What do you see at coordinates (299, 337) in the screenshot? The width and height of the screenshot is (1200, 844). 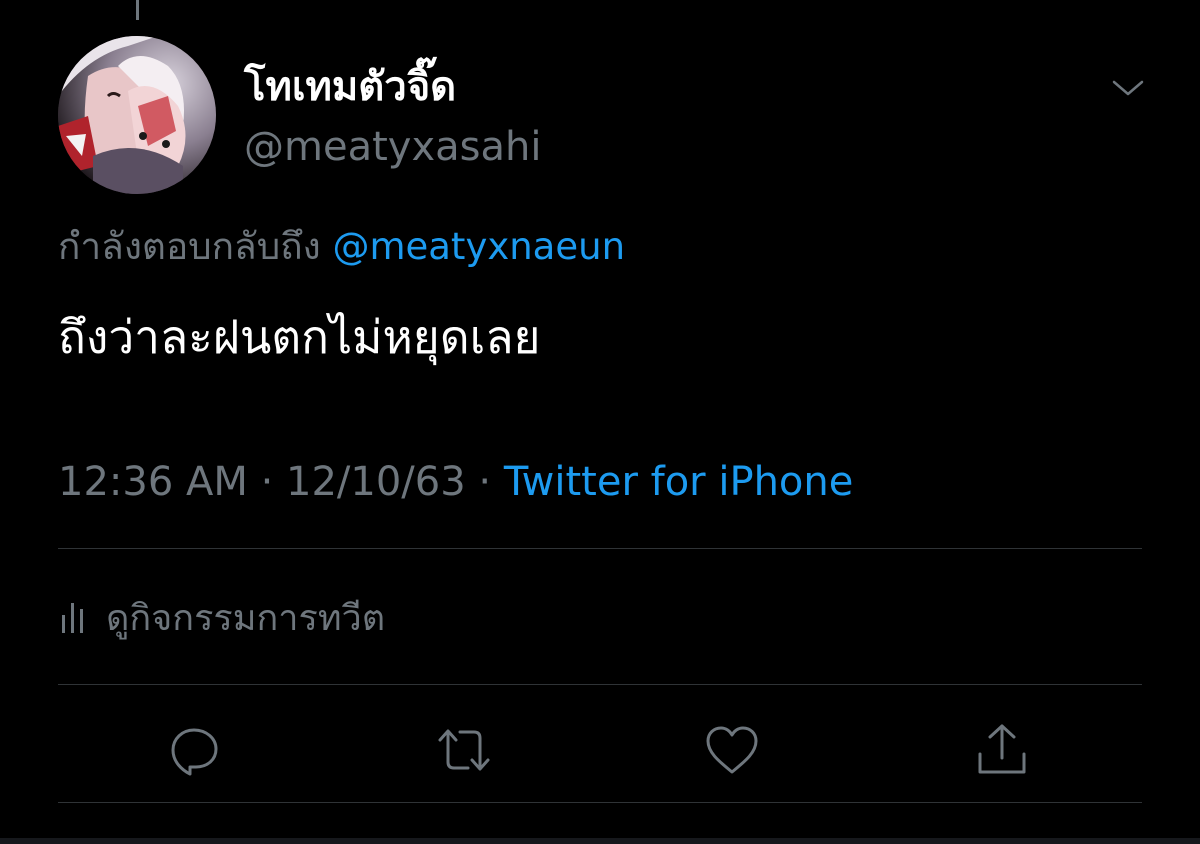 I see `tweet-text: ถึงว่าละฝนตกไม่หยุดเลย` at bounding box center [299, 337].